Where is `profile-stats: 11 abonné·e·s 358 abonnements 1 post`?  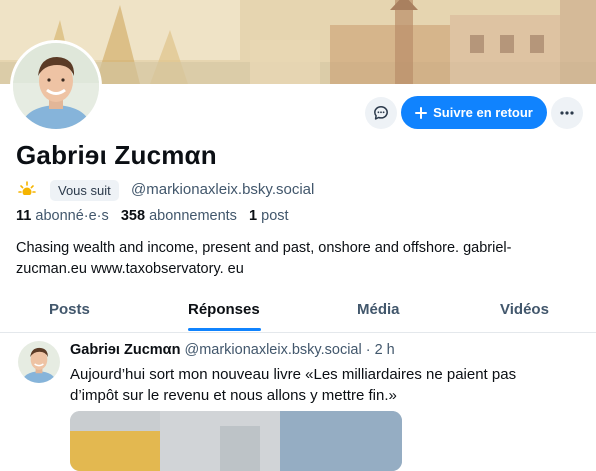 profile-stats: 11 abonné·e·s 358 abonnements 1 post is located at coordinates (152, 216).